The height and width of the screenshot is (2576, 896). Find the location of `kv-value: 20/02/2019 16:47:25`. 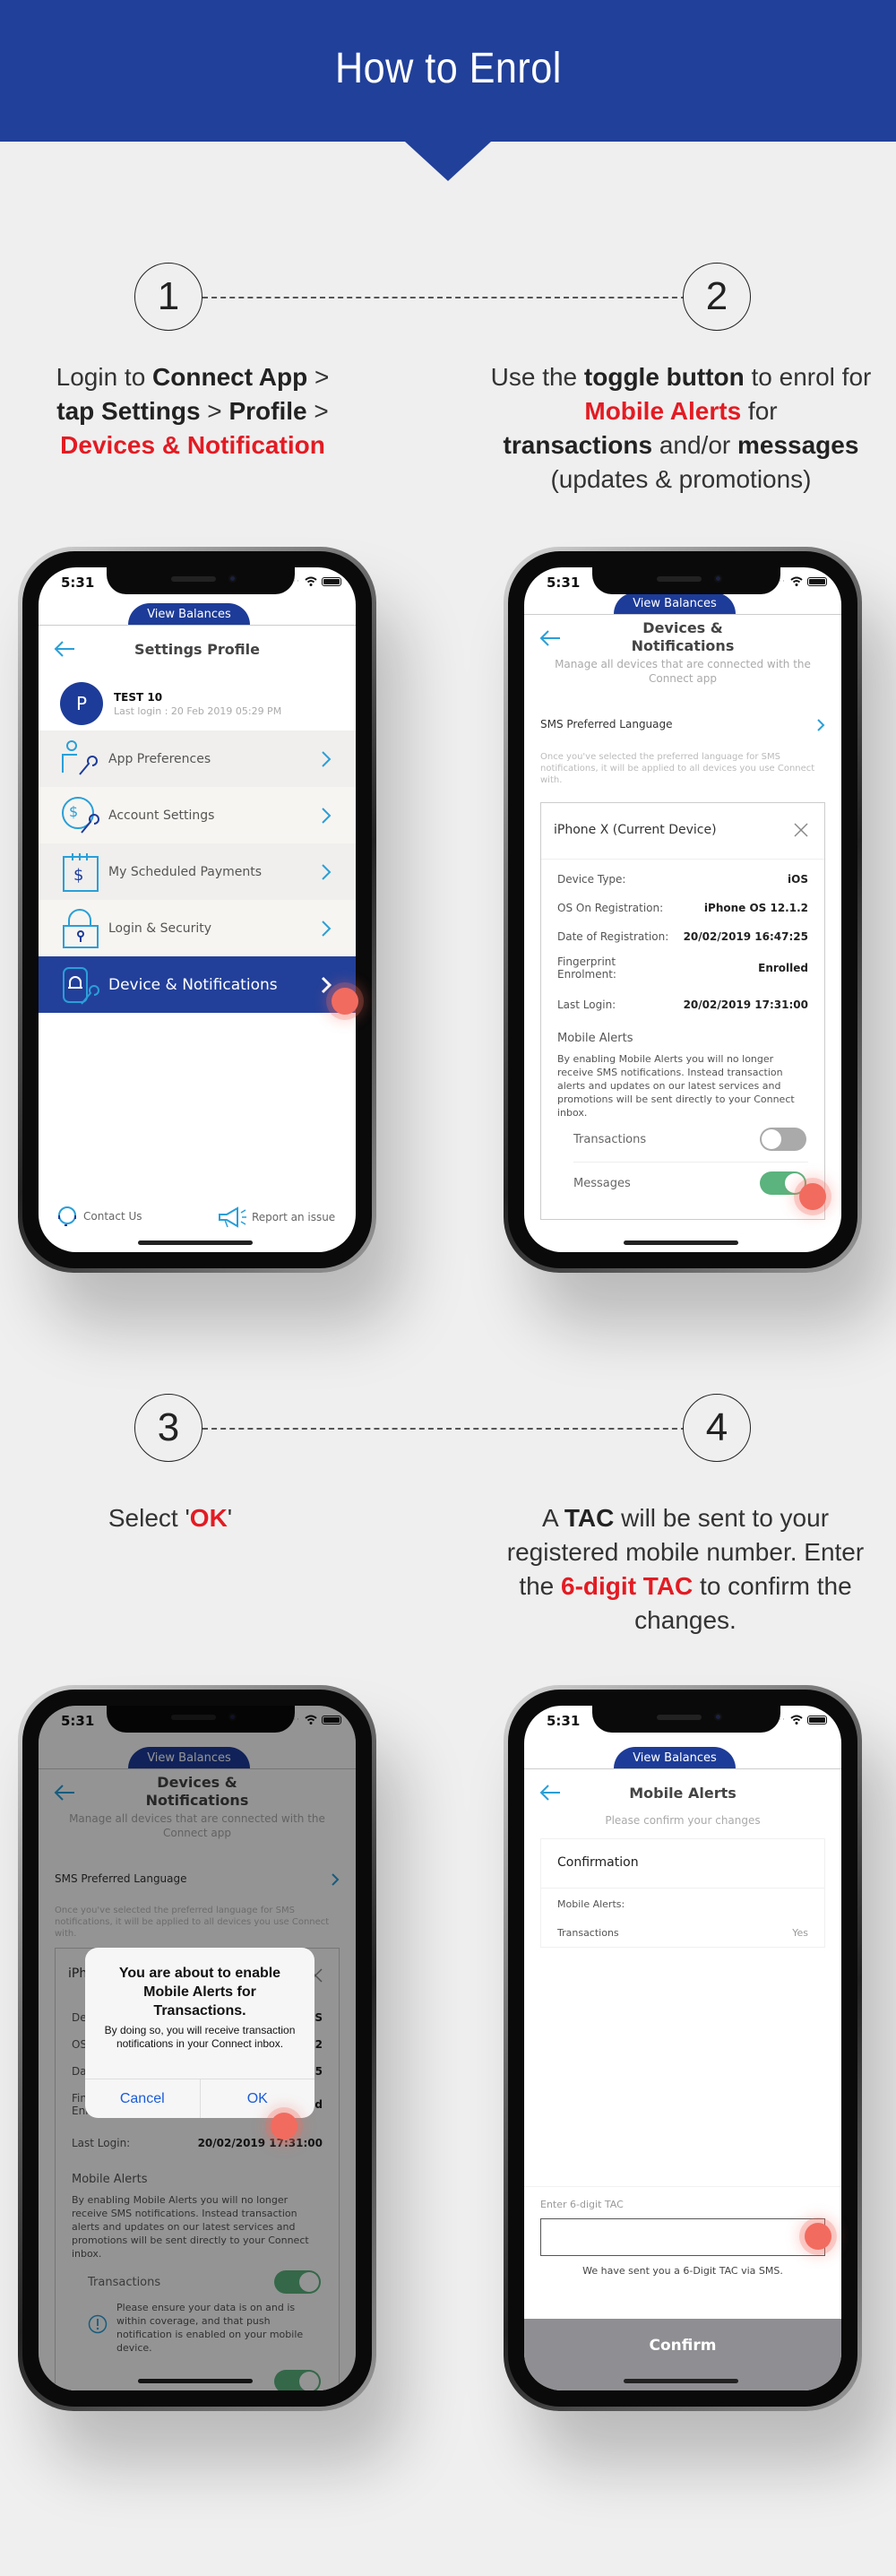

kv-value: 20/02/2019 16:47:25 is located at coordinates (745, 936).